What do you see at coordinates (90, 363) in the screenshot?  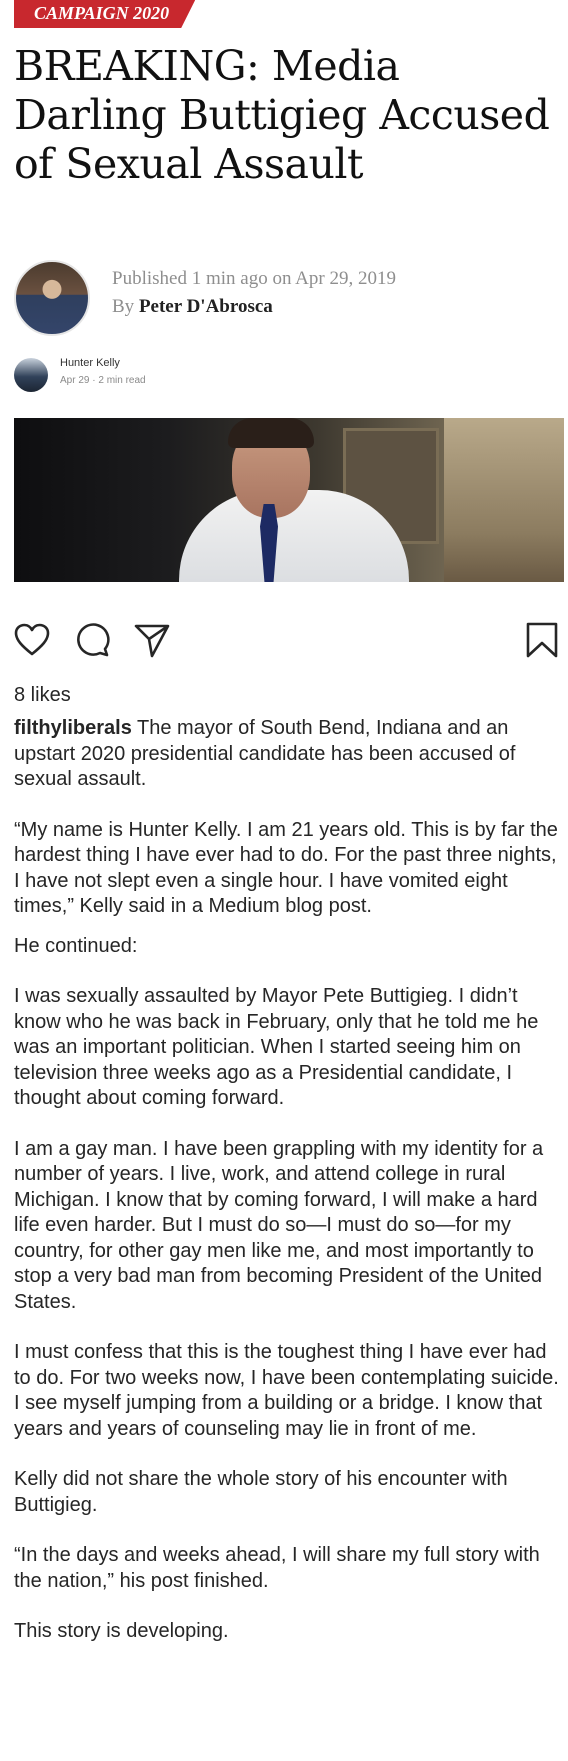 I see `medium-author-name: Hunter Kelly` at bounding box center [90, 363].